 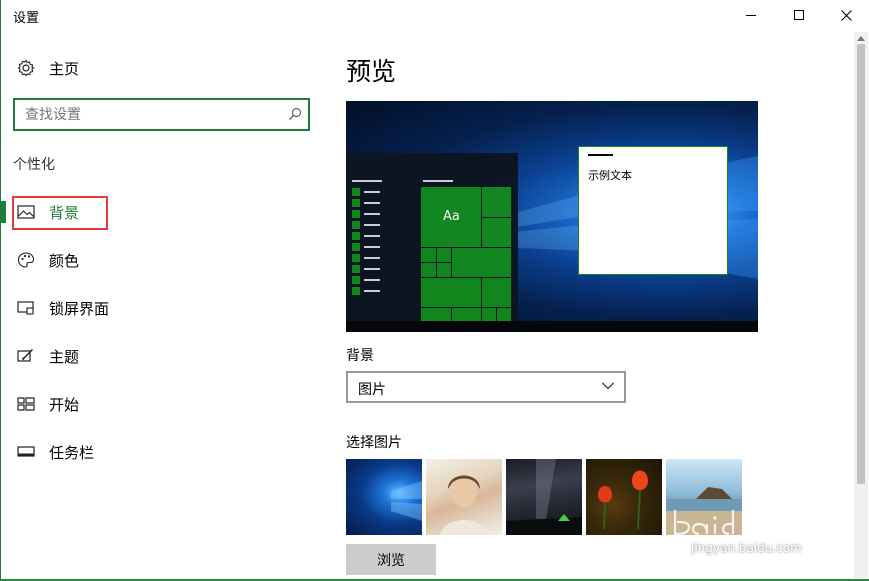 What do you see at coordinates (552, 326) in the screenshot?
I see `taskbar-preview` at bounding box center [552, 326].